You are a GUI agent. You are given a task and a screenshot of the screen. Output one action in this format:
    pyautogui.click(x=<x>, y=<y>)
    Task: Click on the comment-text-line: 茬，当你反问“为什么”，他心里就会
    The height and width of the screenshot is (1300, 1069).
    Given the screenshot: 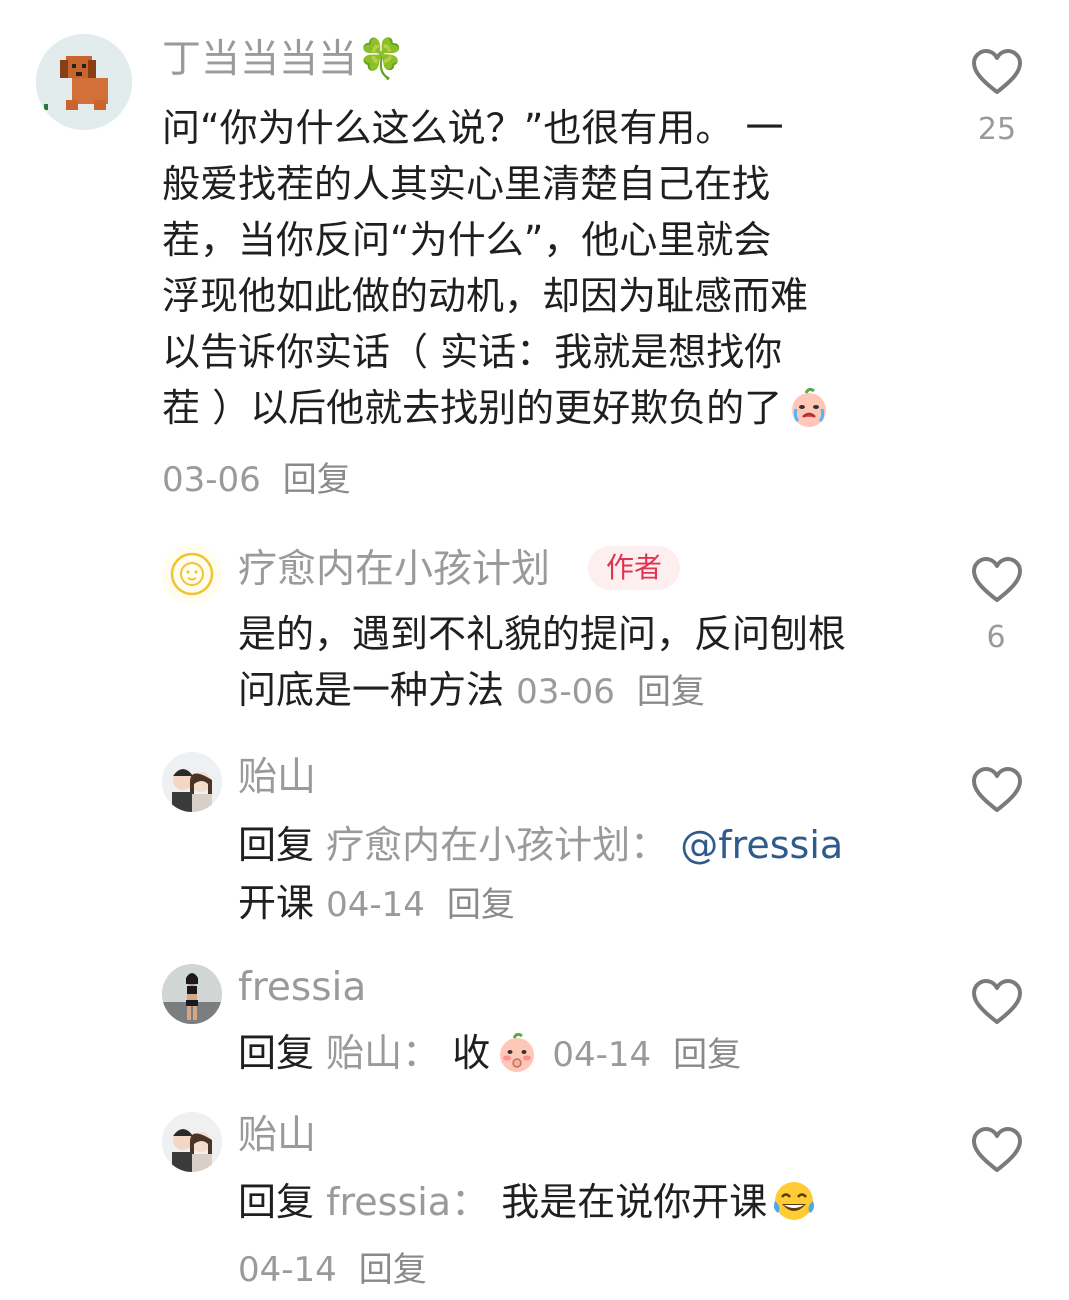 What is the action you would take?
    pyautogui.click(x=467, y=240)
    